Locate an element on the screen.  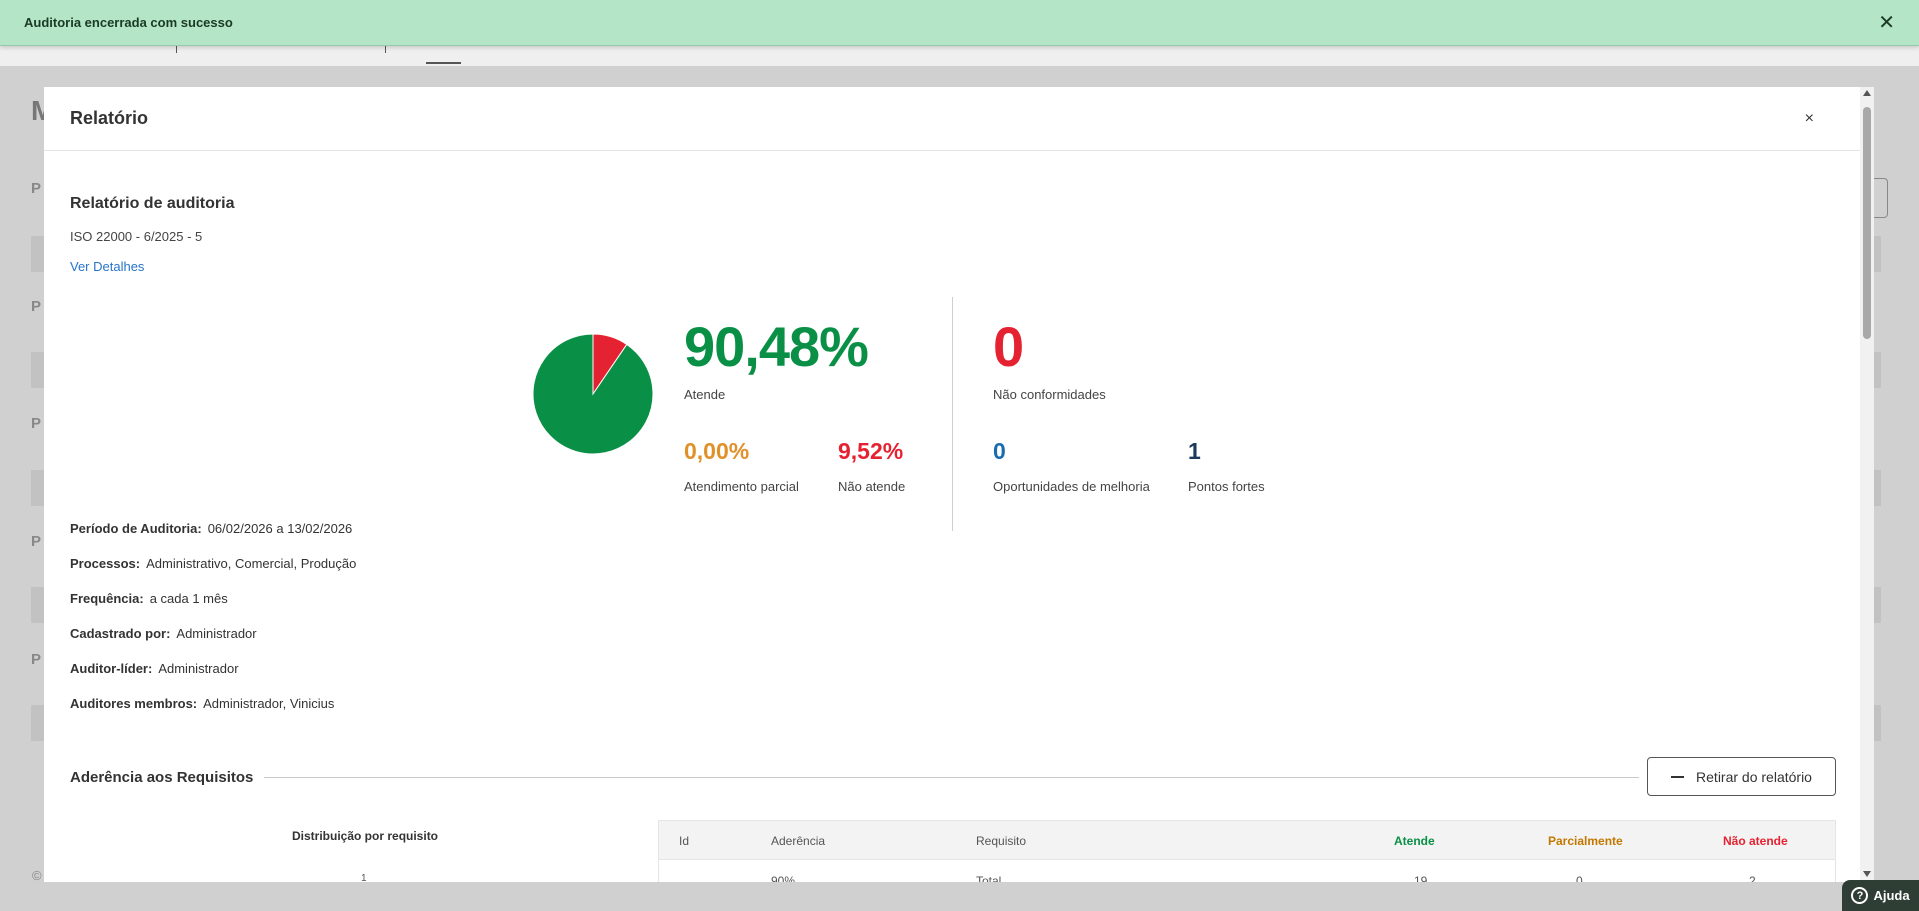
adherence-pie-chart is located at coordinates (593, 394).